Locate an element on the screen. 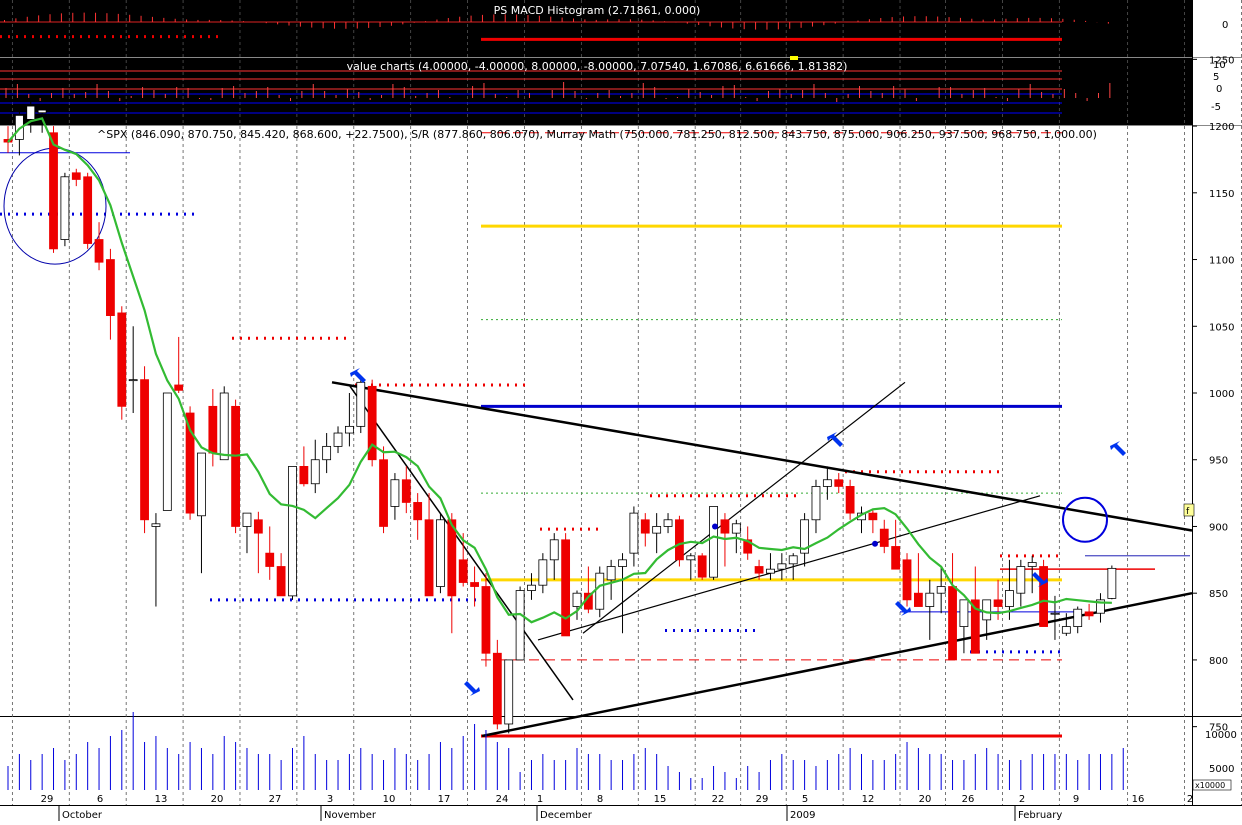 The width and height of the screenshot is (1242, 825). month-label: 2009 is located at coordinates (802, 815).